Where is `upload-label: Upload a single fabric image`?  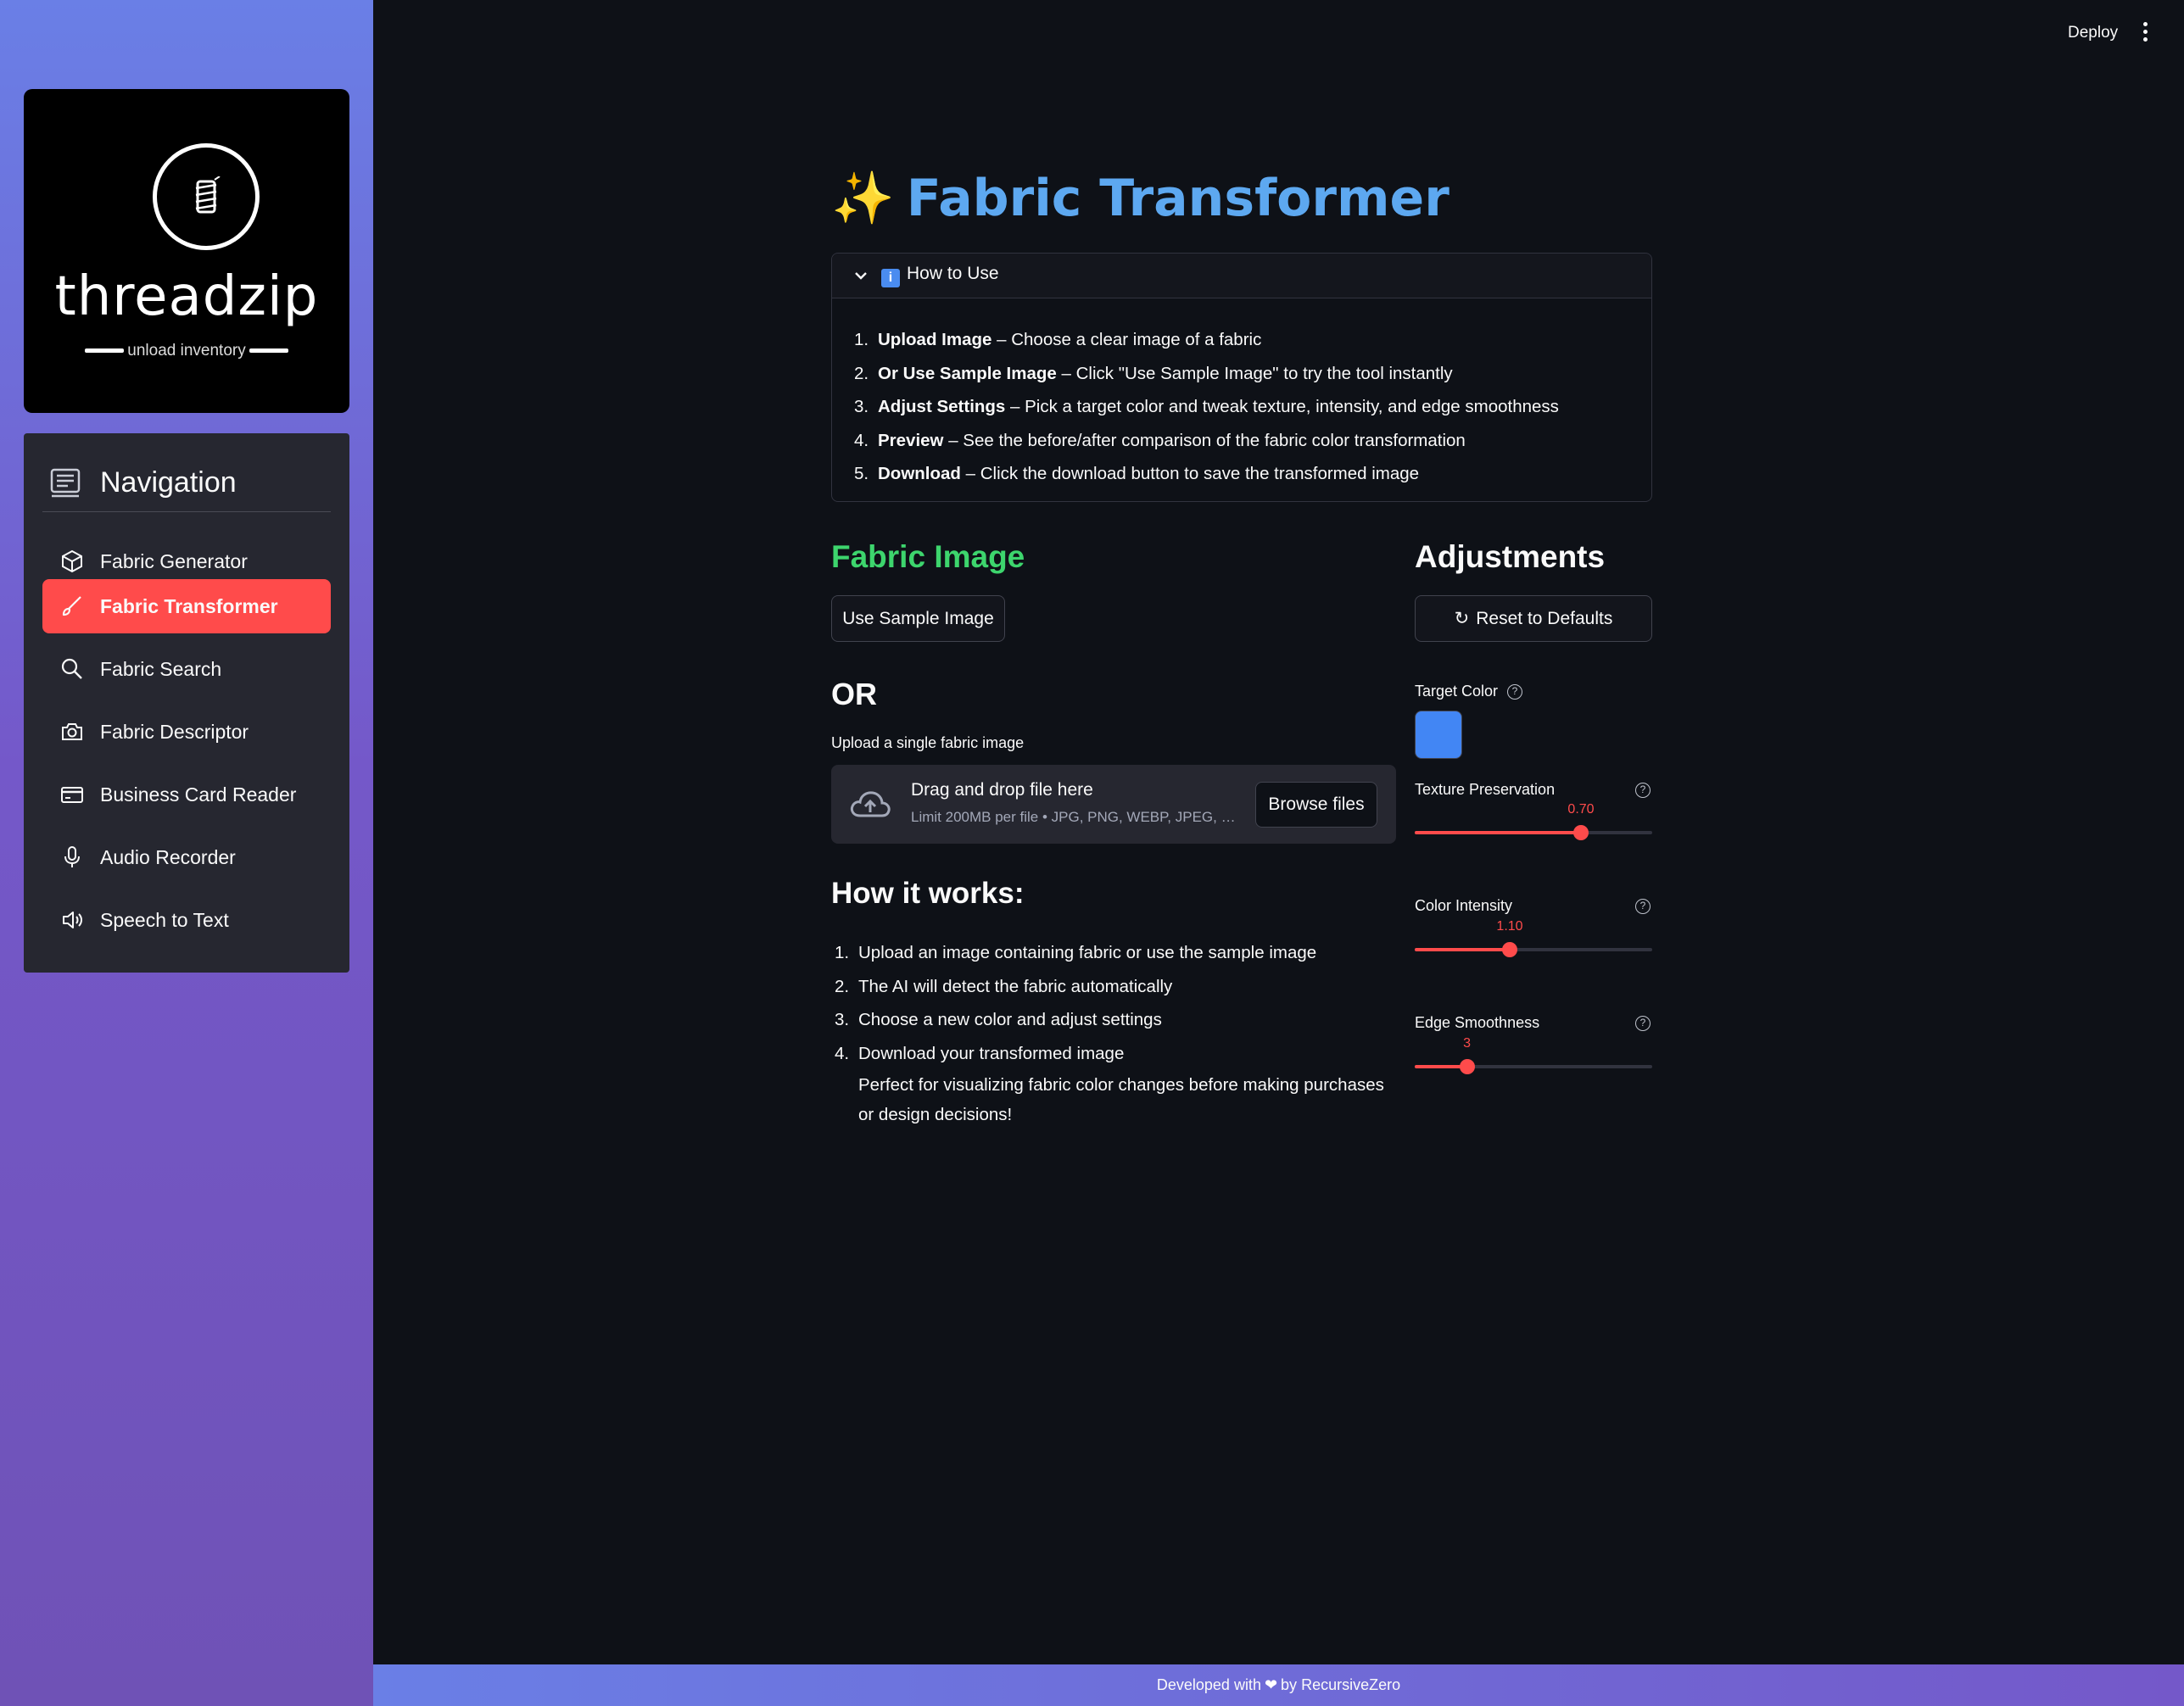 upload-label: Upload a single fabric image is located at coordinates (928, 742).